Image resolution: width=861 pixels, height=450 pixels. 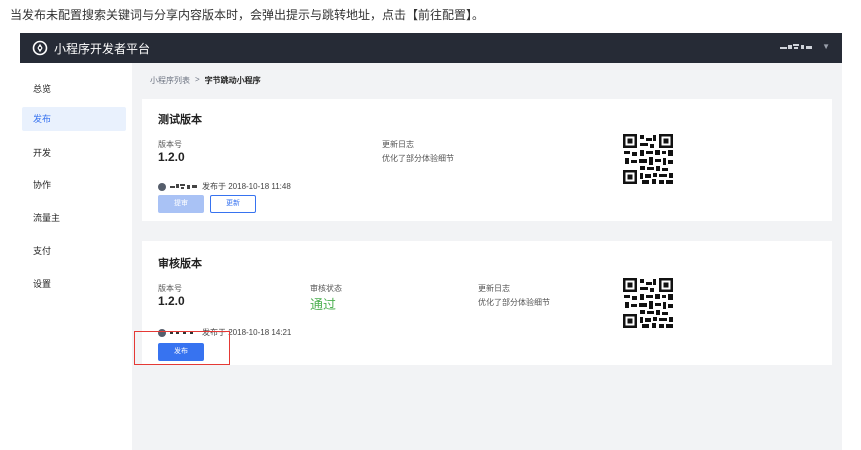 What do you see at coordinates (826, 47) in the screenshot?
I see `chevron-down-icon: ▼` at bounding box center [826, 47].